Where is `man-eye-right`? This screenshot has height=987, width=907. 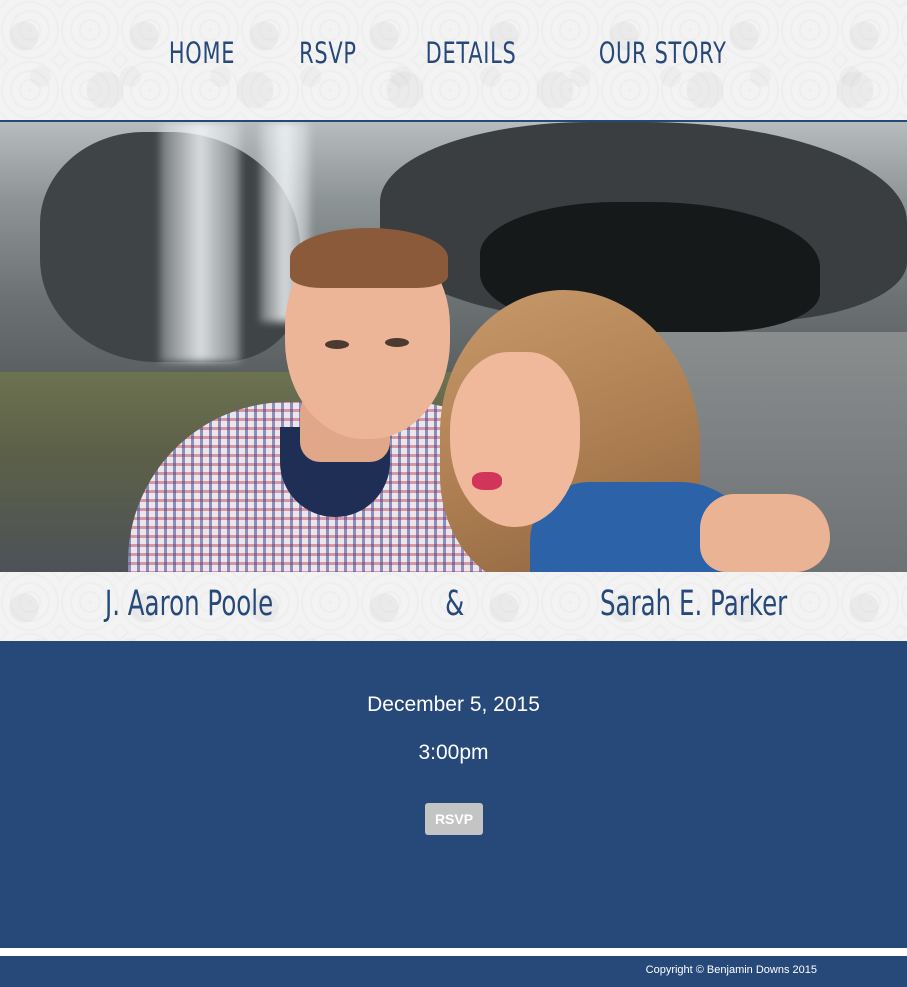
man-eye-right is located at coordinates (397, 342).